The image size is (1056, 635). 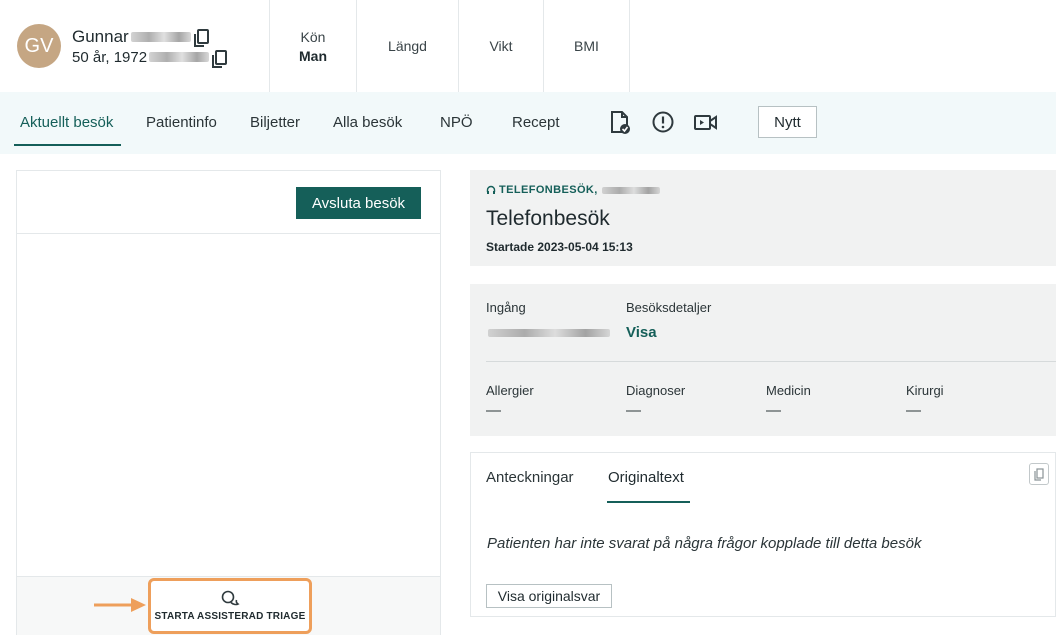 What do you see at coordinates (220, 58) in the screenshot?
I see `copy-personal-number-icon` at bounding box center [220, 58].